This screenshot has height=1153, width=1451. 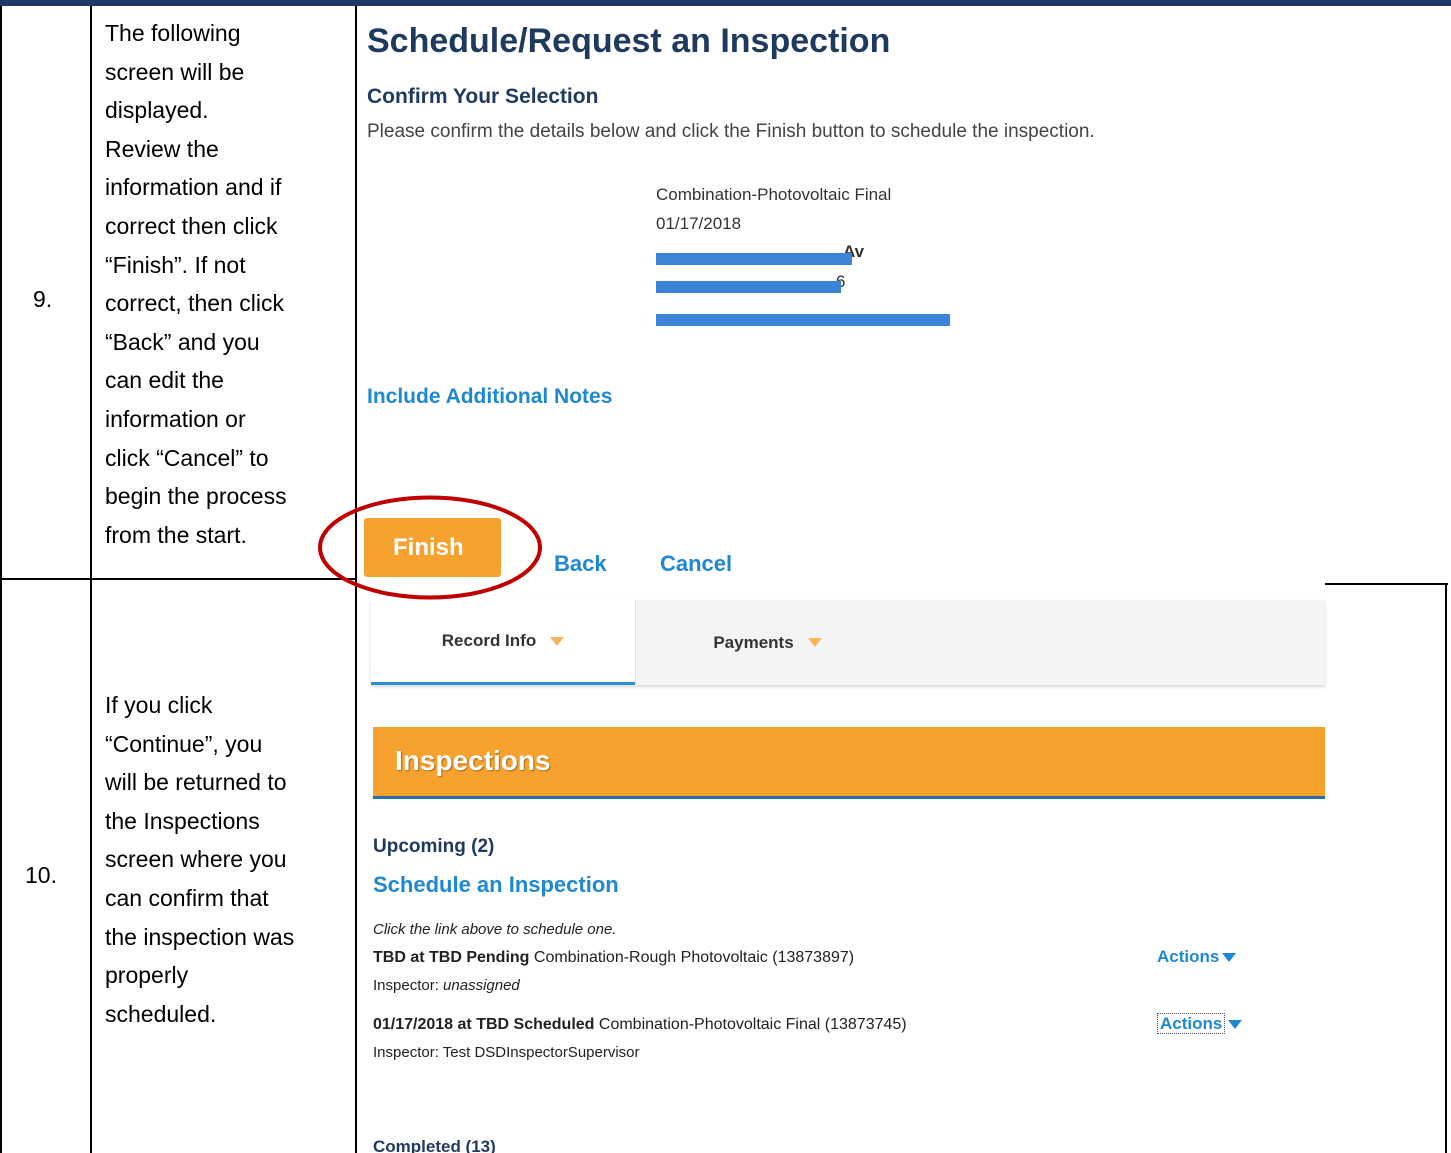 I want to click on document-top-border, so click(x=725, y=3).